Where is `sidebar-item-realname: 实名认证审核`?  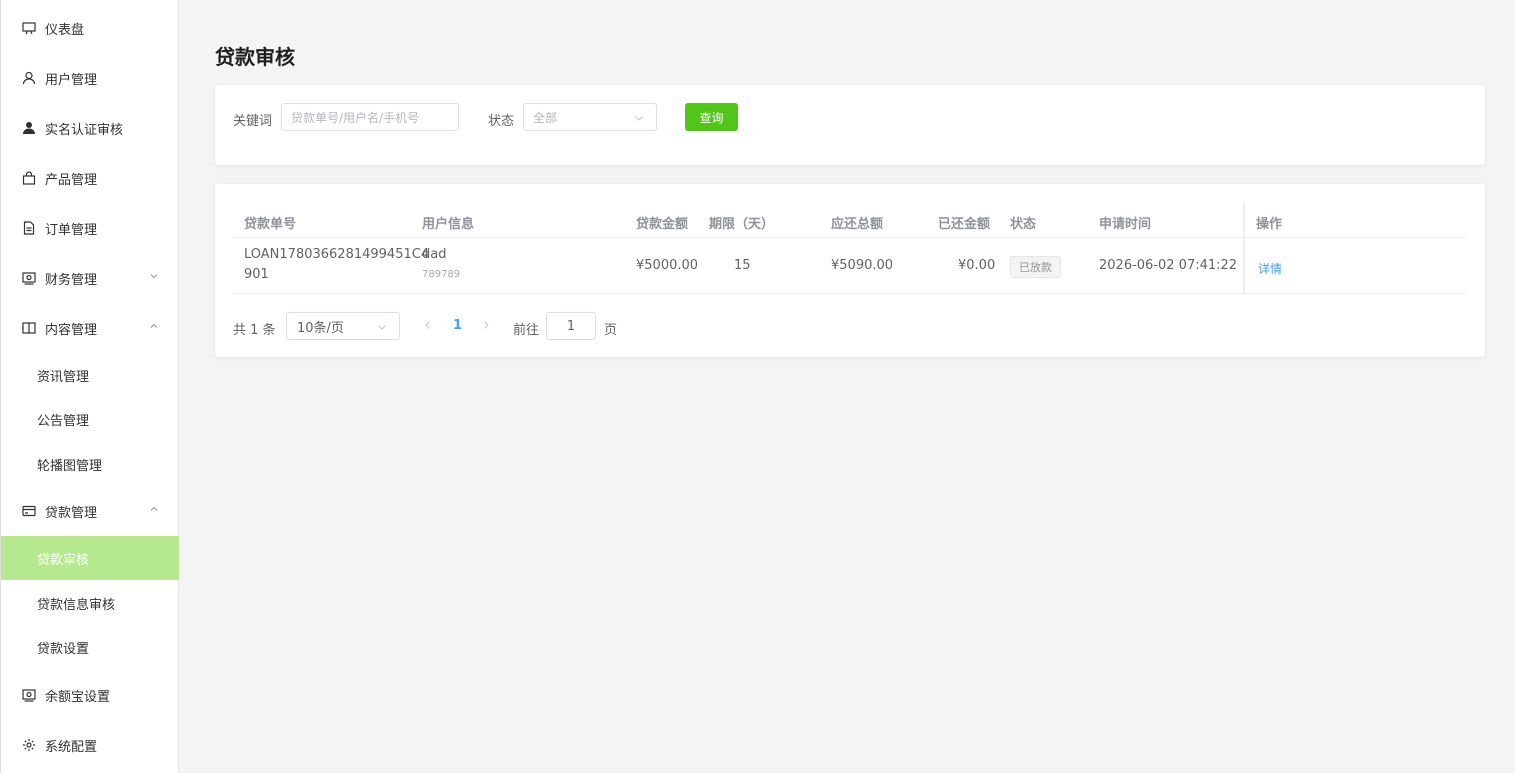
sidebar-item-realname: 实名认证审核 is located at coordinates (90, 128).